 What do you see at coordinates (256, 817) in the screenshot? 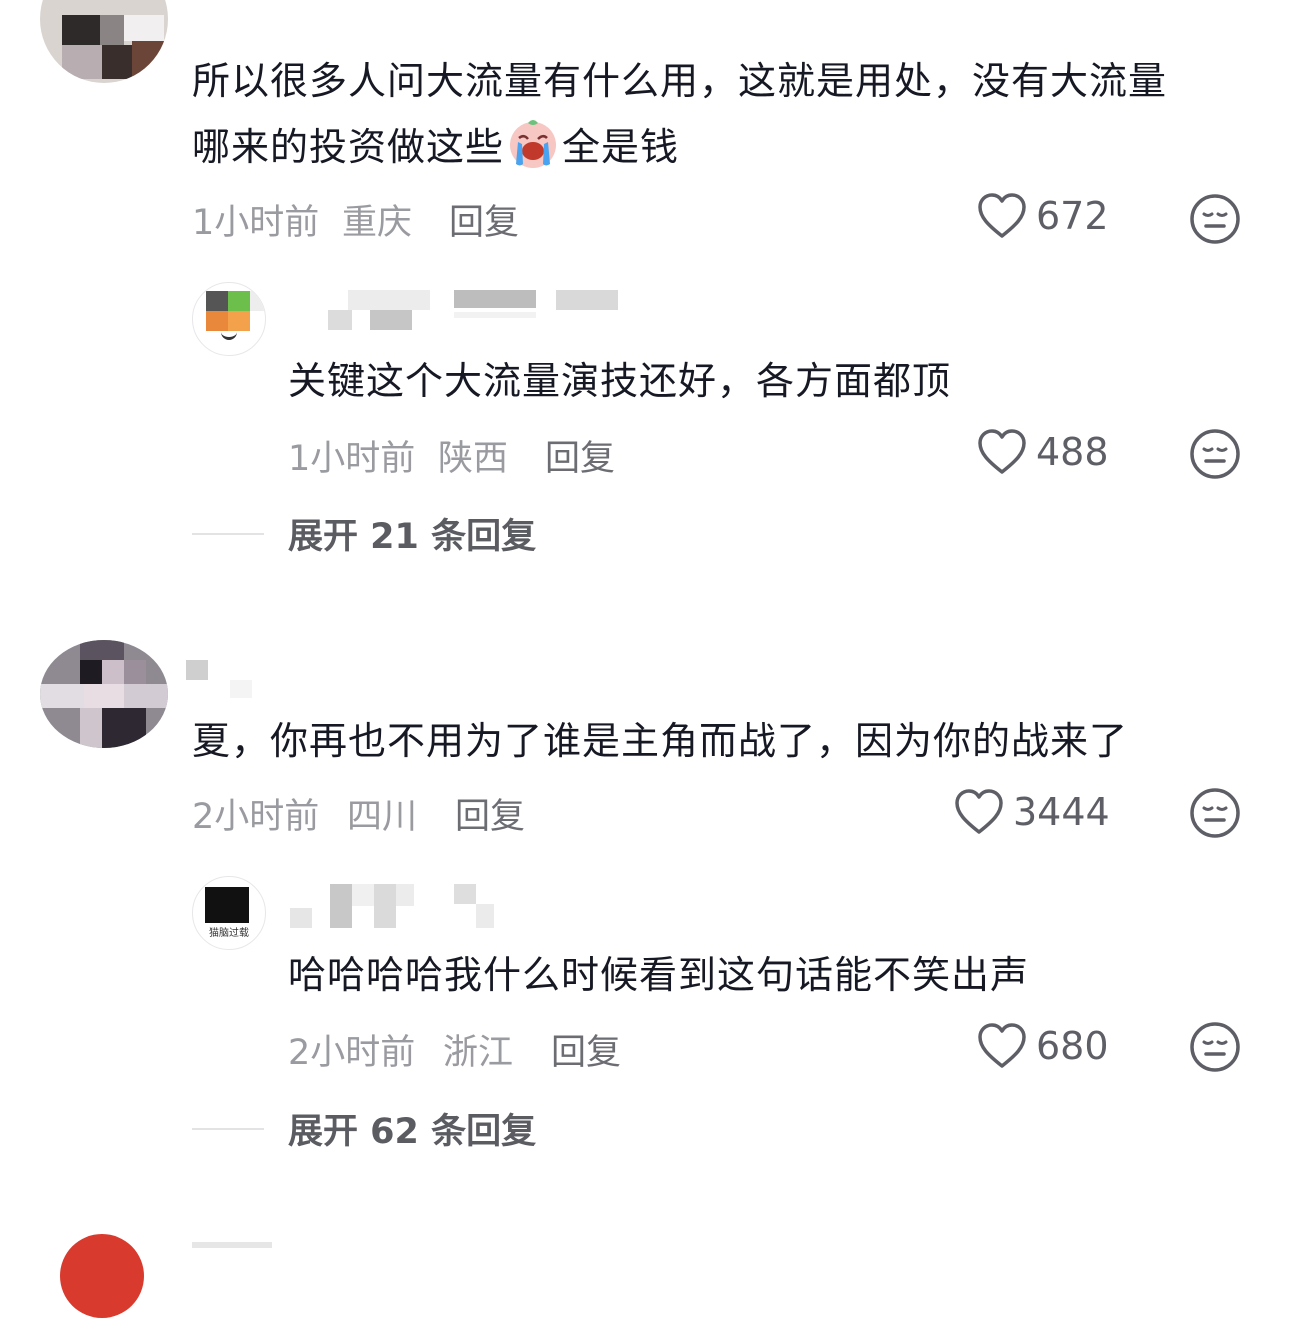
I see `comment-time: 2小时前` at bounding box center [256, 817].